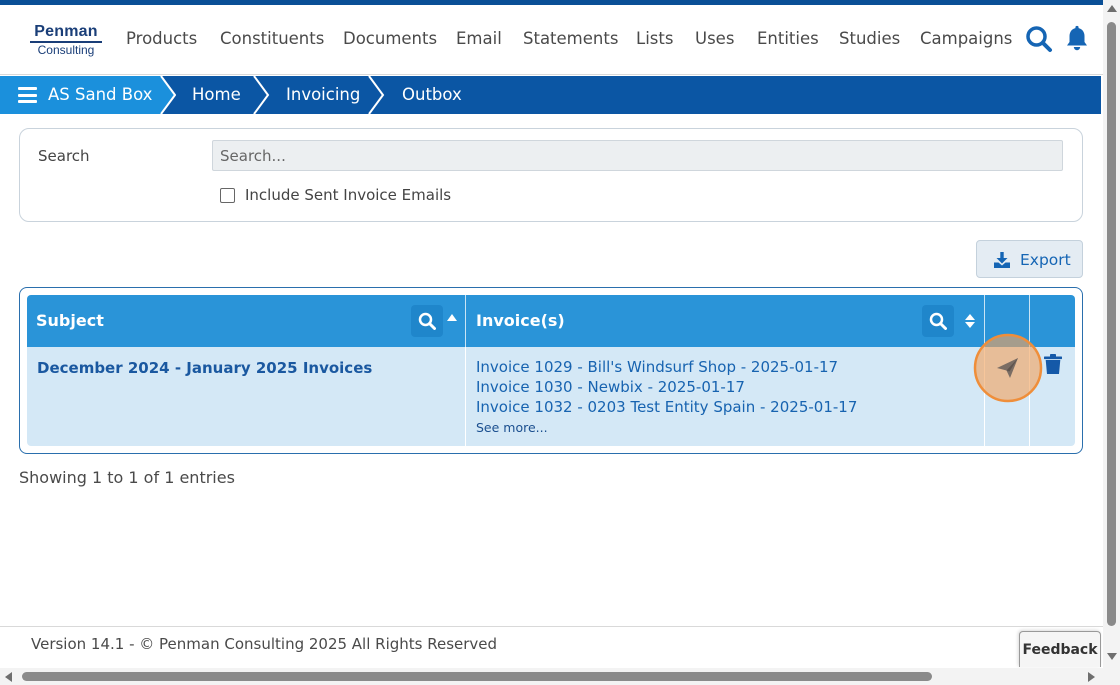 The image size is (1120, 685). Describe the element at coordinates (70, 320) in the screenshot. I see `column-header-subject-label: Subject` at that location.